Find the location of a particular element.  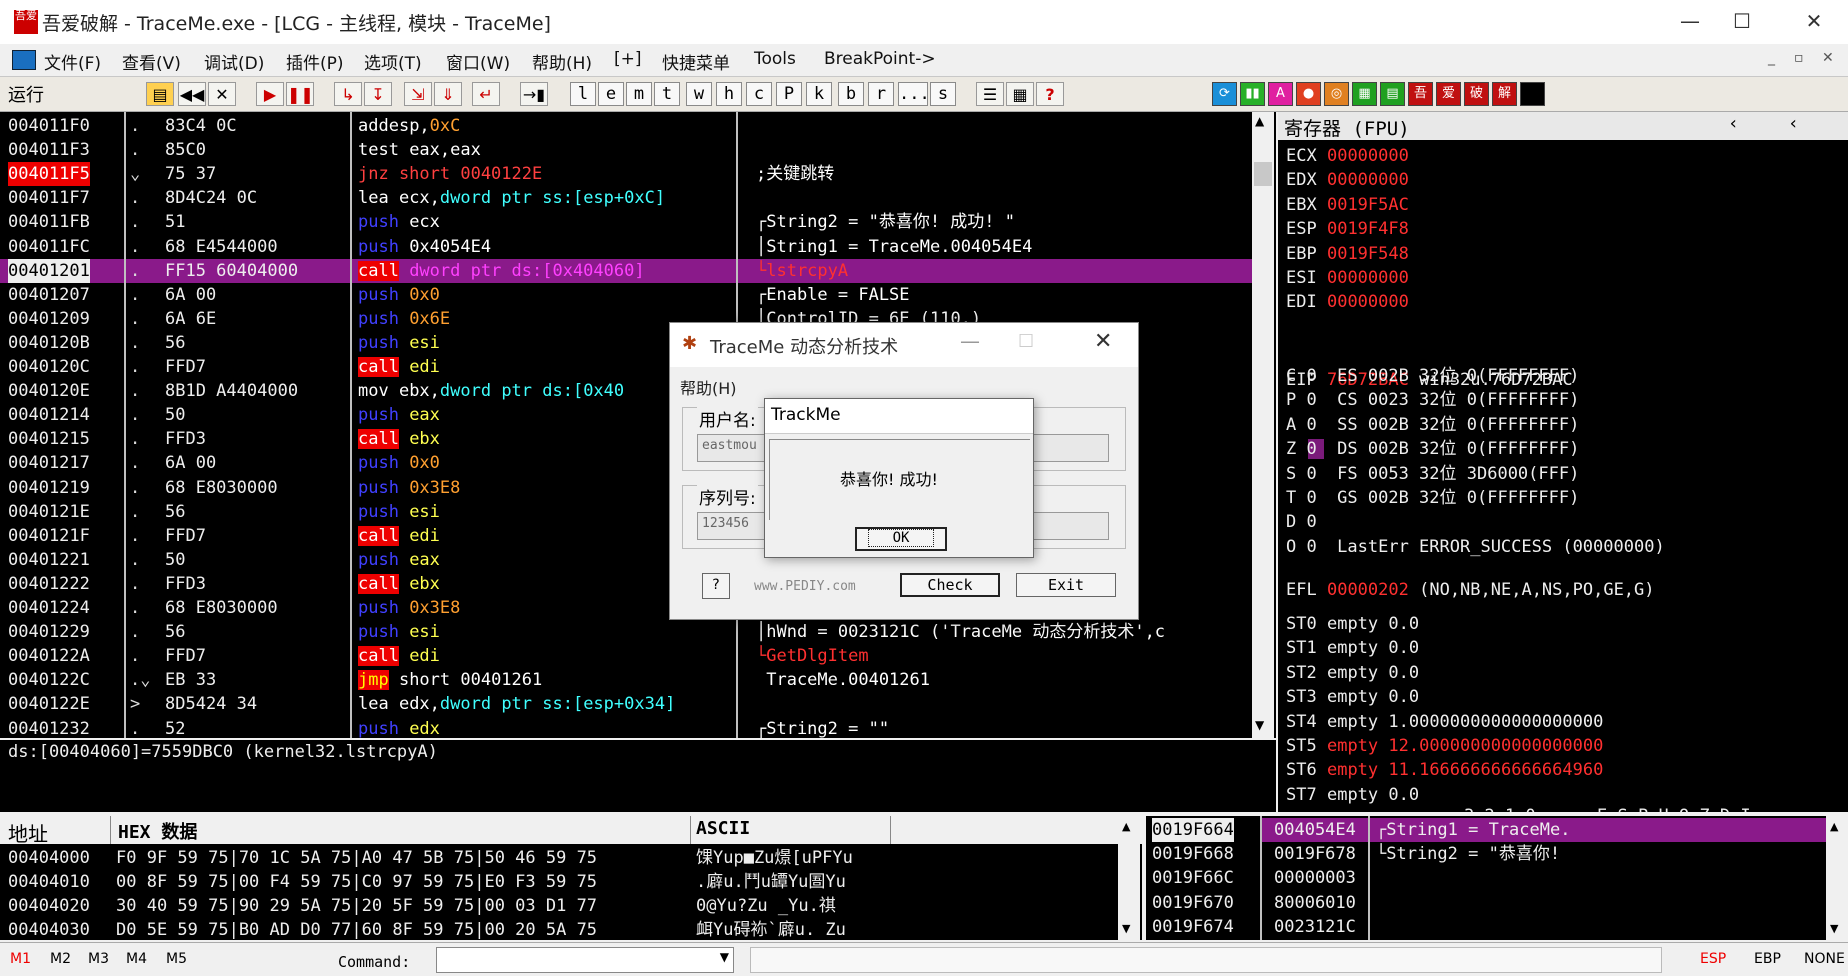

dialog-minimize-button: — is located at coordinates (970, 341).